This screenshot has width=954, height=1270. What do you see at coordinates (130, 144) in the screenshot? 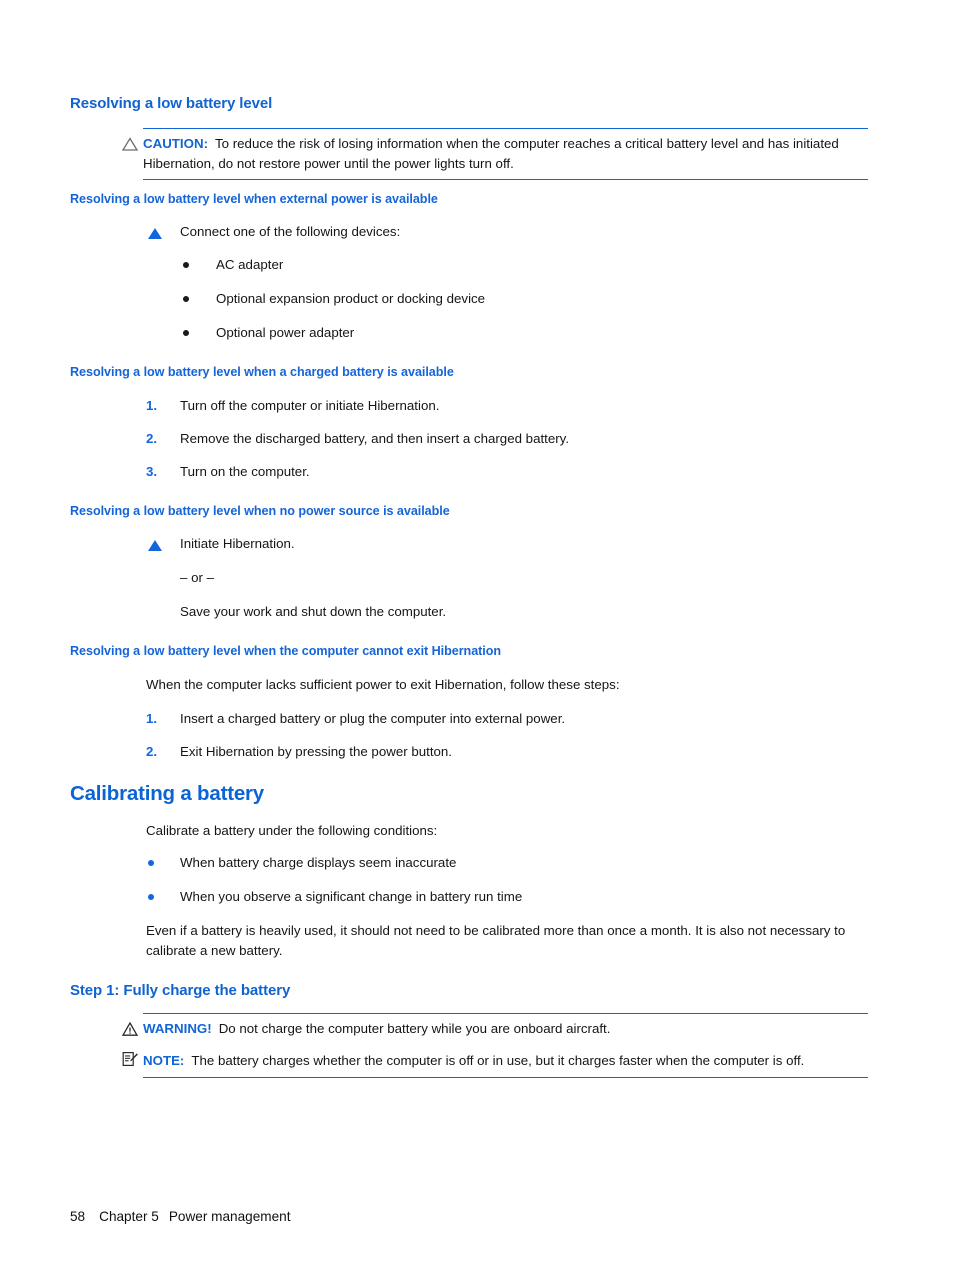
I see `caution-triangle-icon` at bounding box center [130, 144].